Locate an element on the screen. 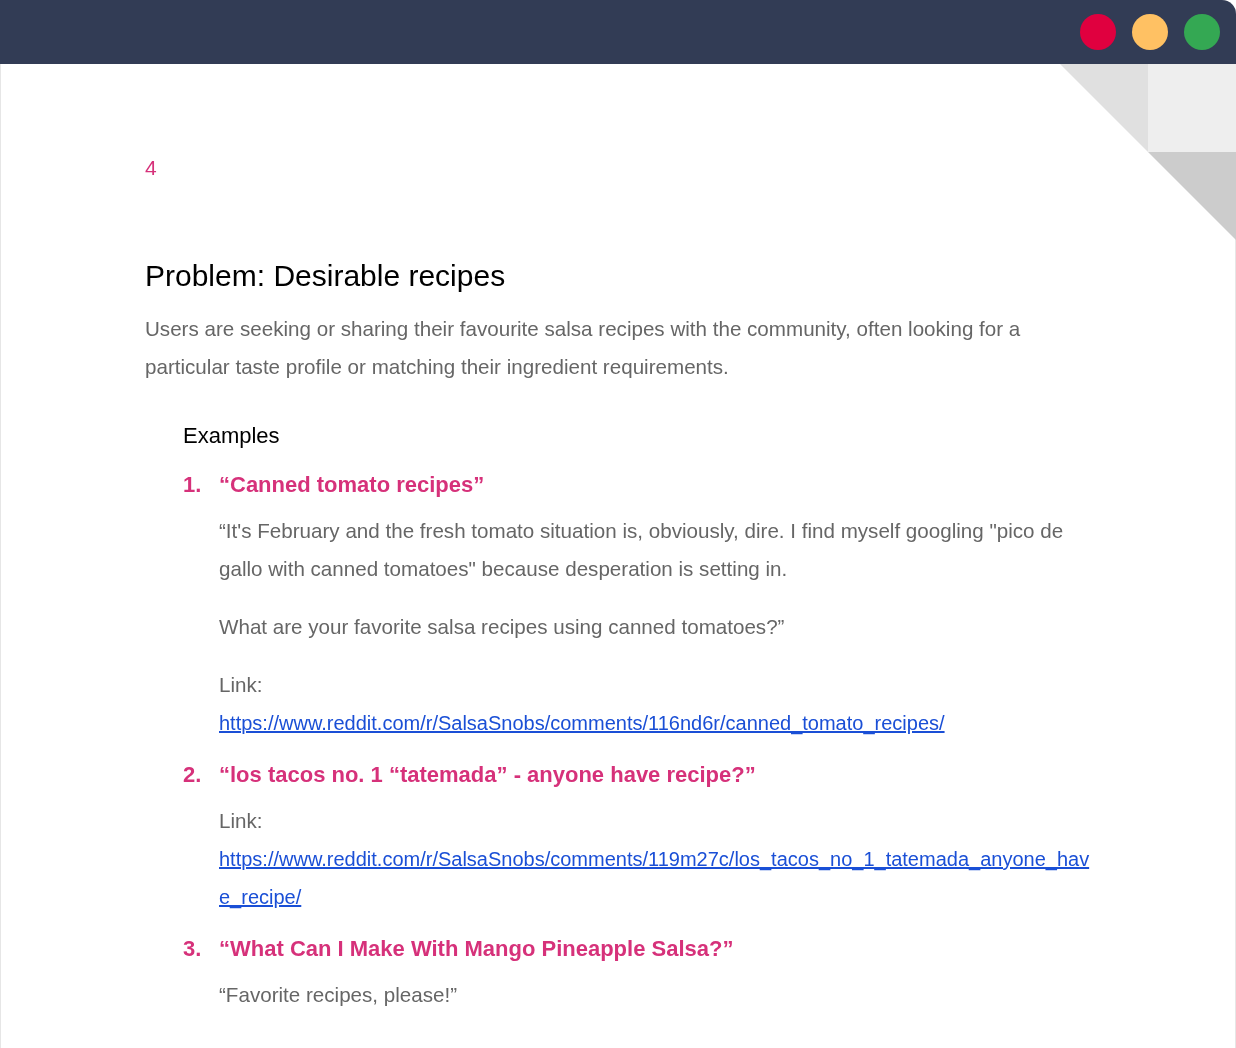 The image size is (1236, 1048). list-number: 3. is located at coordinates (193, 949).